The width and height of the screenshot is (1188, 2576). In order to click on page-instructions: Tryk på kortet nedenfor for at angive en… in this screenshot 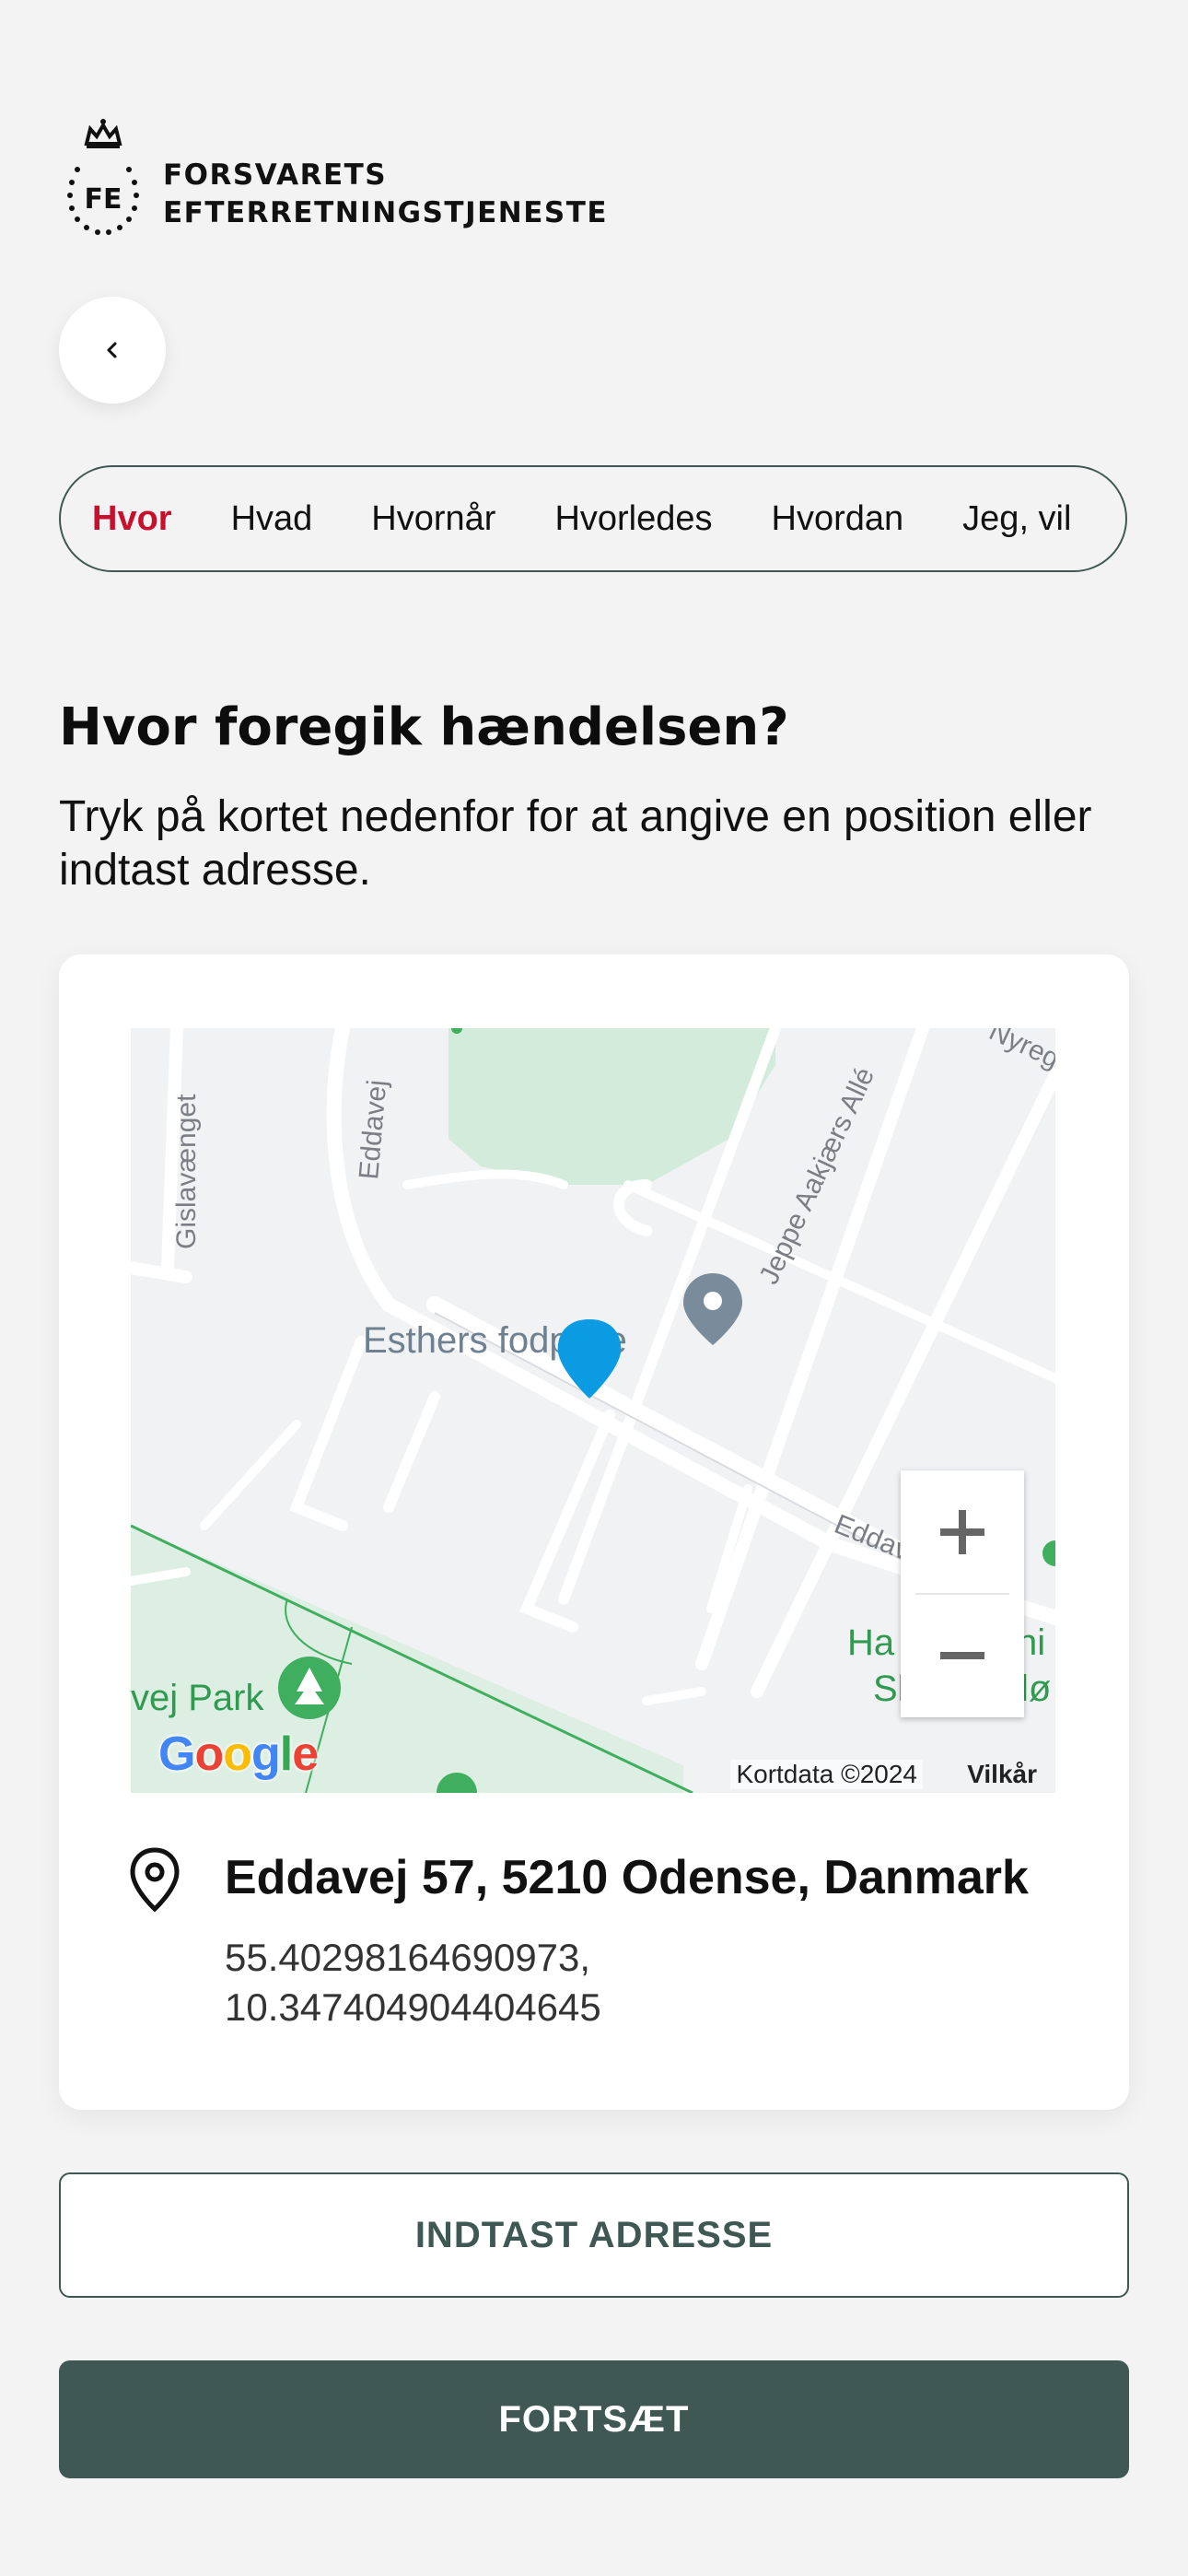, I will do `click(575, 843)`.